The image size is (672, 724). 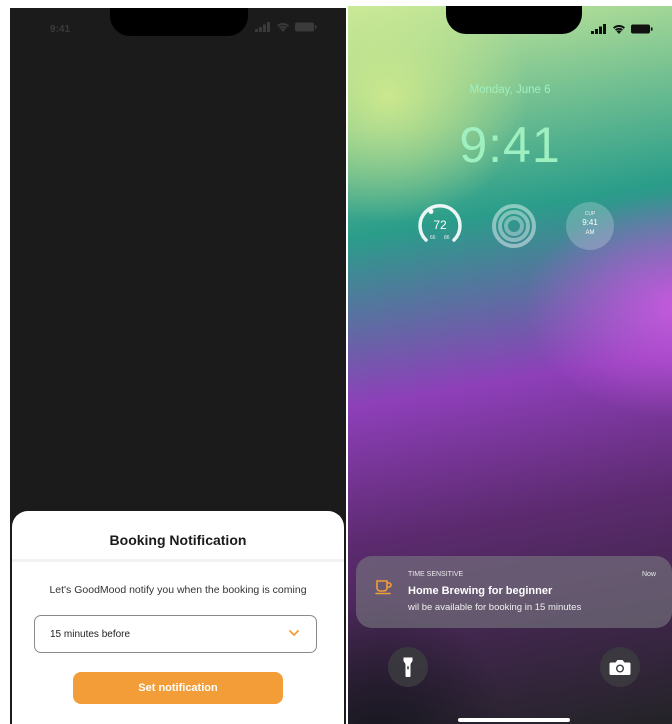 I want to click on activity-rings-widget, so click(x=514, y=226).